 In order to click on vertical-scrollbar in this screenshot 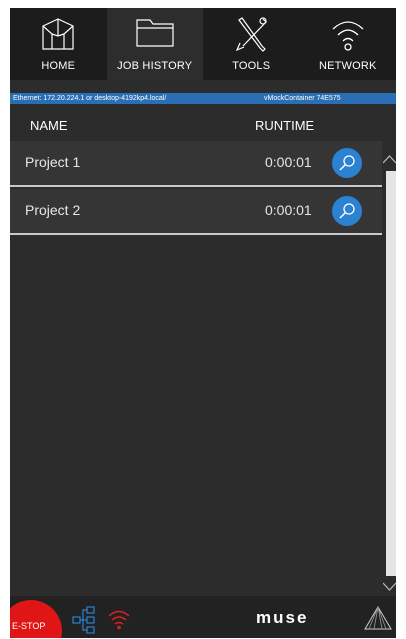, I will do `click(389, 373)`.